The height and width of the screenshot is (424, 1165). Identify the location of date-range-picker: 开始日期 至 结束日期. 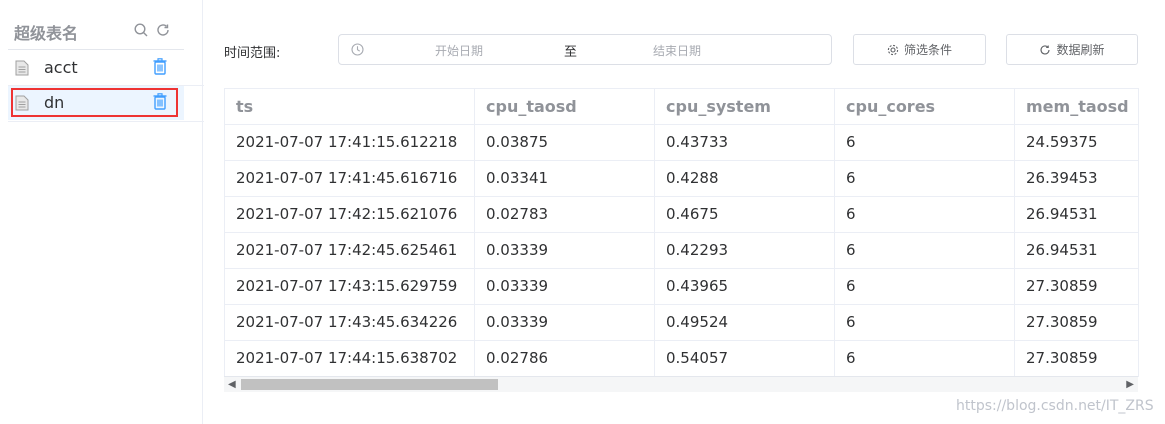
(585, 49).